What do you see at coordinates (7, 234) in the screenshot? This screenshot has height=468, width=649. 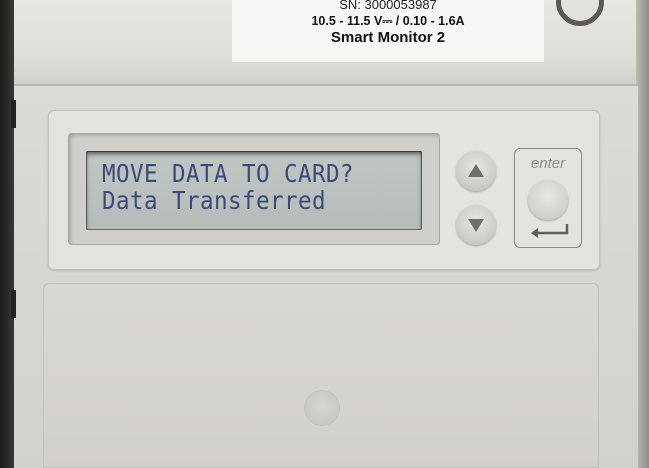 I see `wall-shadow-left` at bounding box center [7, 234].